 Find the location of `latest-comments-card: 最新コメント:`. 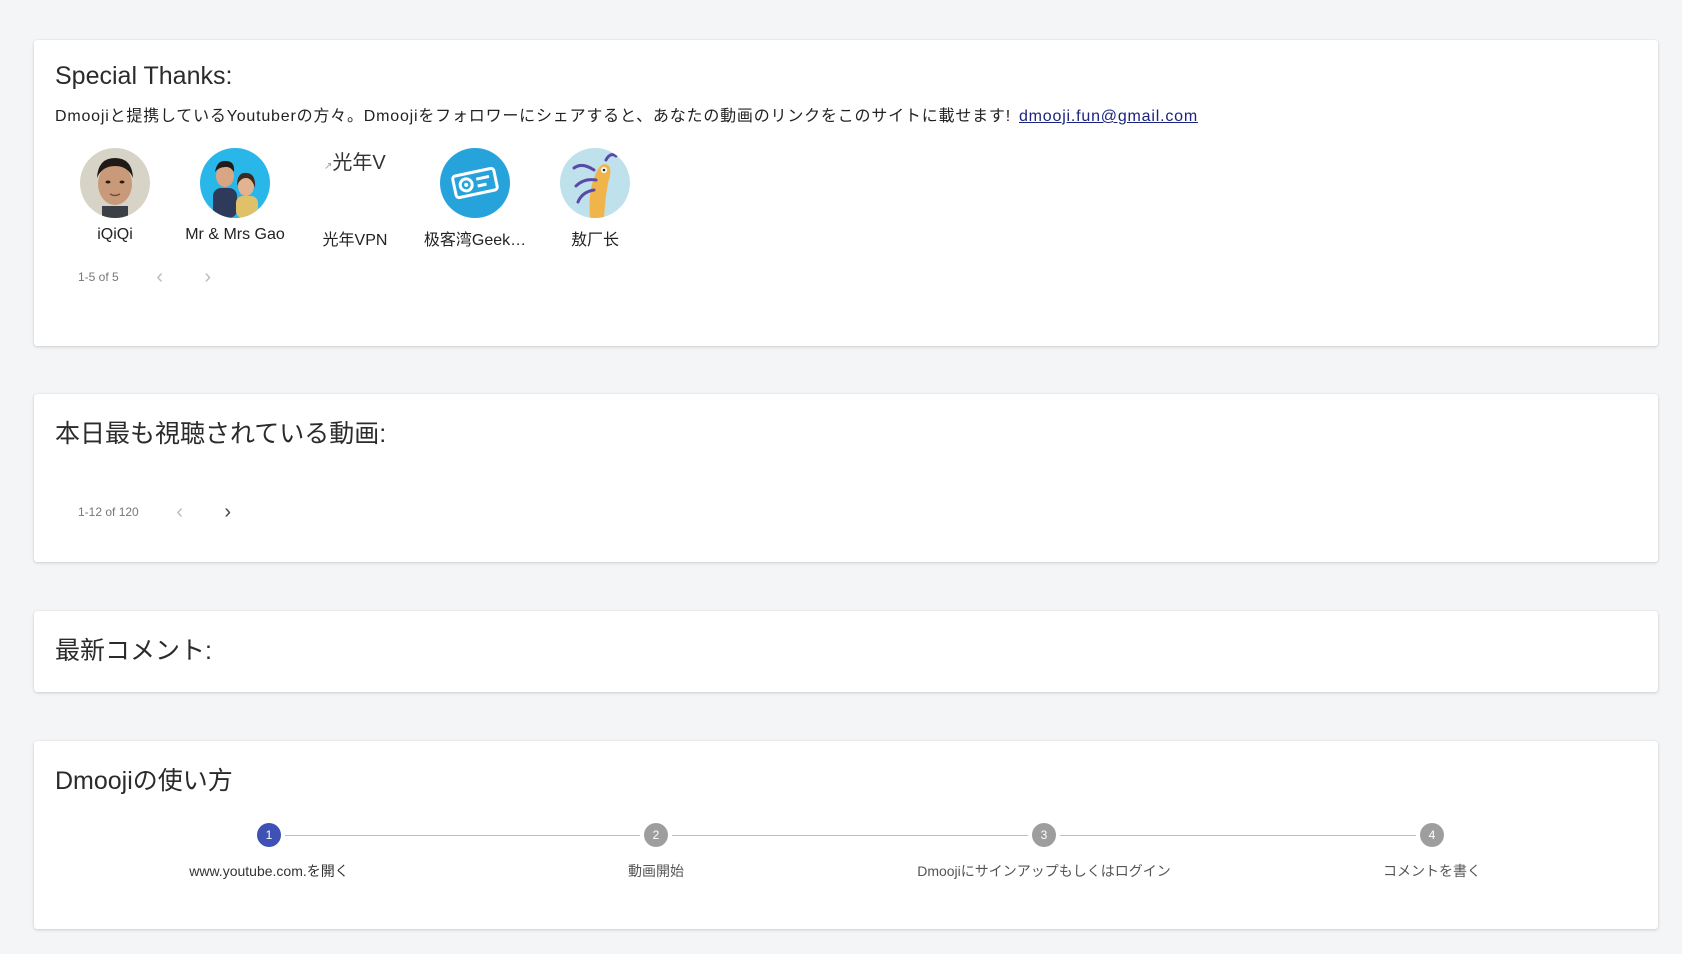

latest-comments-card: 最新コメント: is located at coordinates (846, 651).